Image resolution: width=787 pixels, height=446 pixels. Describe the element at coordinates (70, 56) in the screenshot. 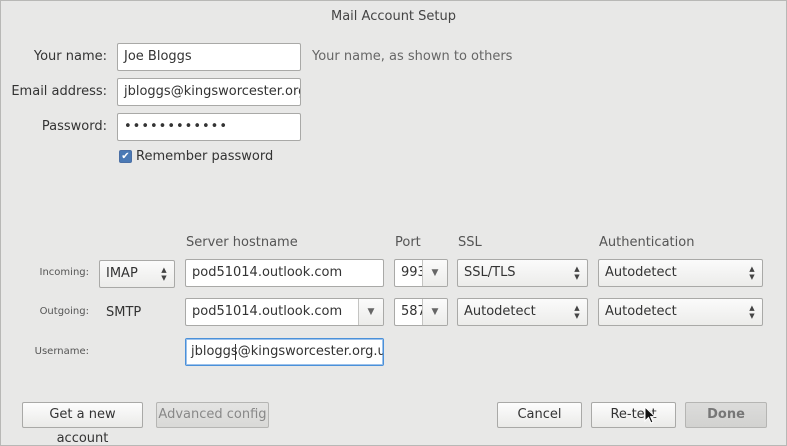

I see `name-label: Your name:` at that location.